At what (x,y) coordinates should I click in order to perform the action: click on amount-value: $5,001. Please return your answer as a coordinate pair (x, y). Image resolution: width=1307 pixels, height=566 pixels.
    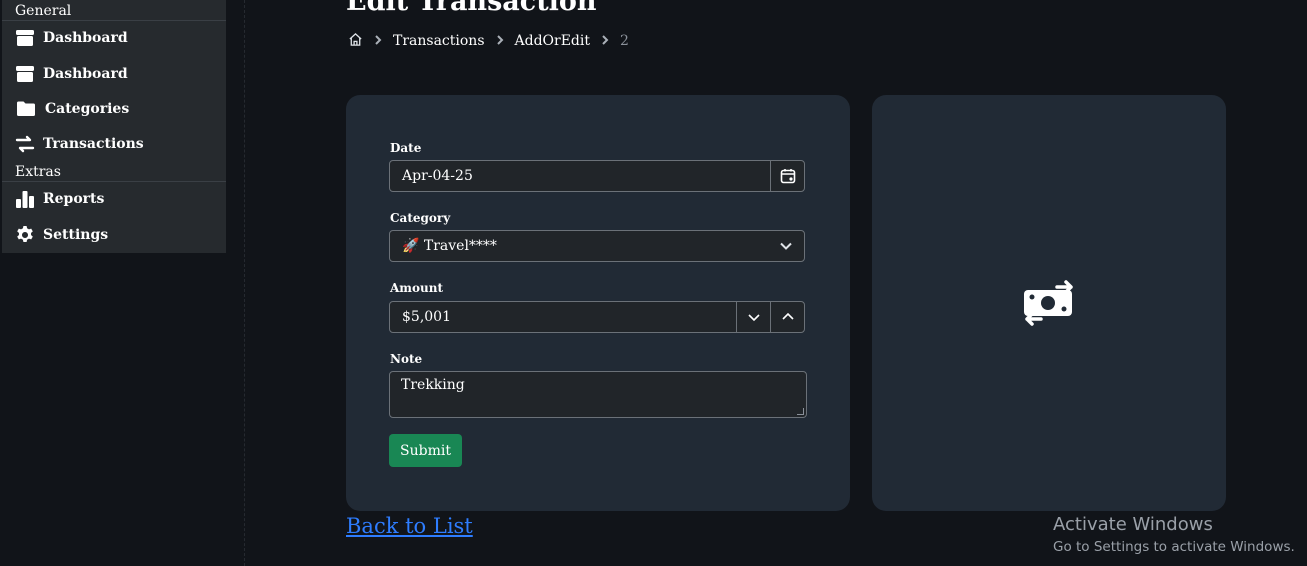
    Looking at the image, I should click on (426, 317).